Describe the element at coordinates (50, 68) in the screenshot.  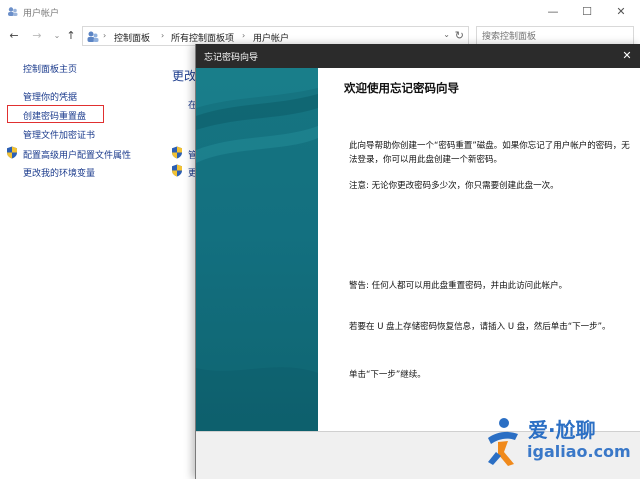
I see `sidebar-item-home: 控制面板主页` at that location.